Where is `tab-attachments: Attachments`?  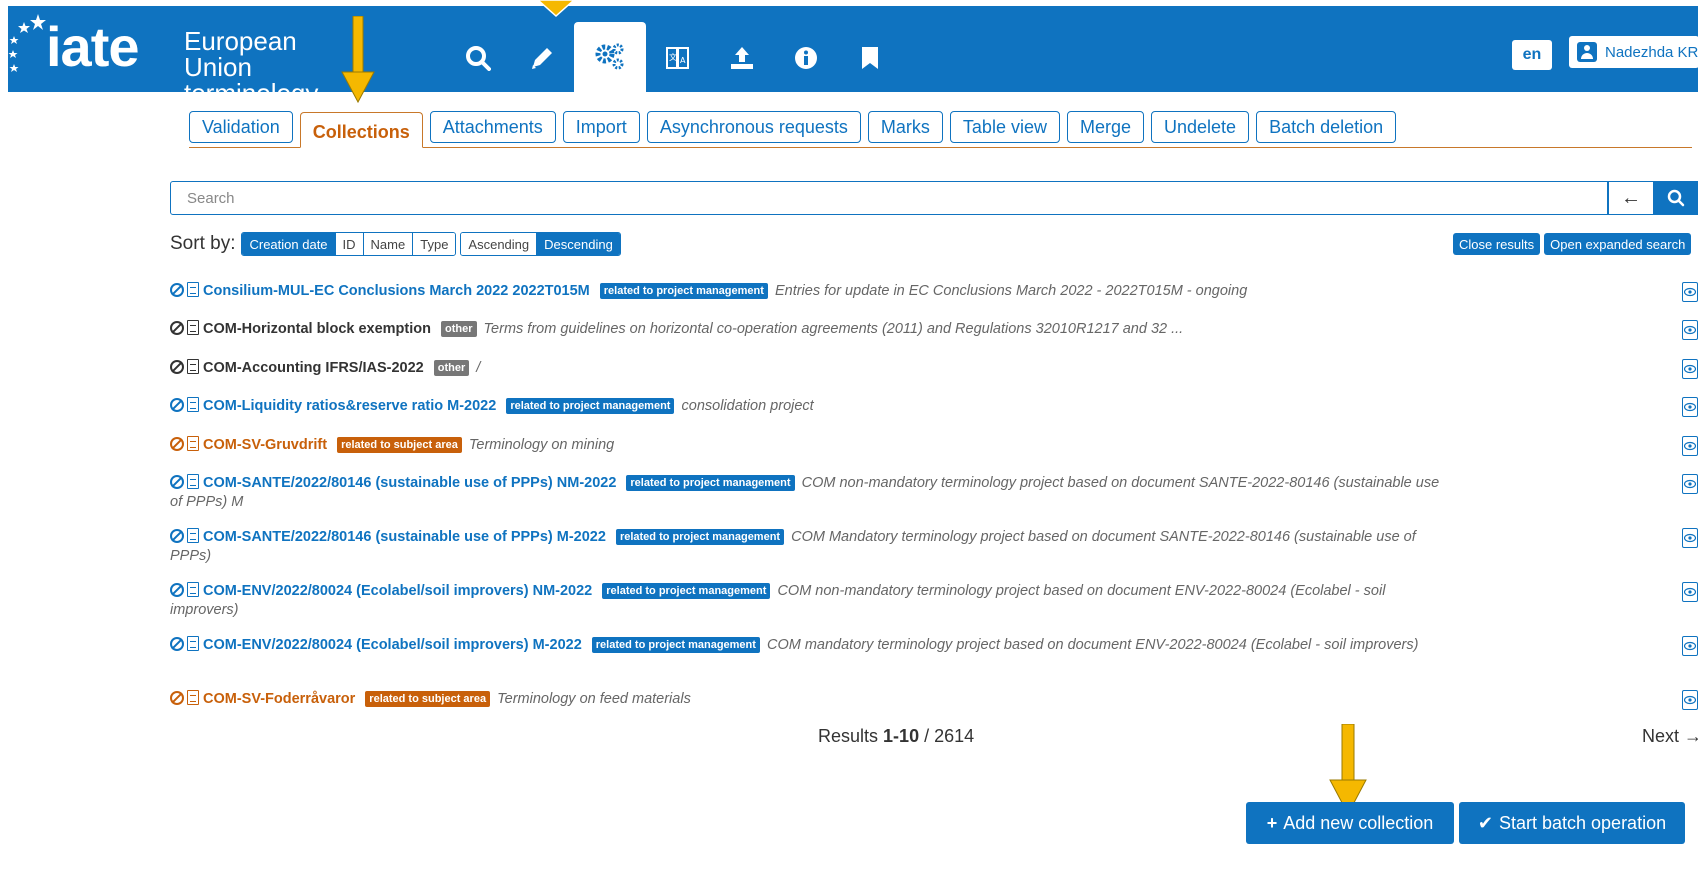 tab-attachments: Attachments is located at coordinates (492, 127).